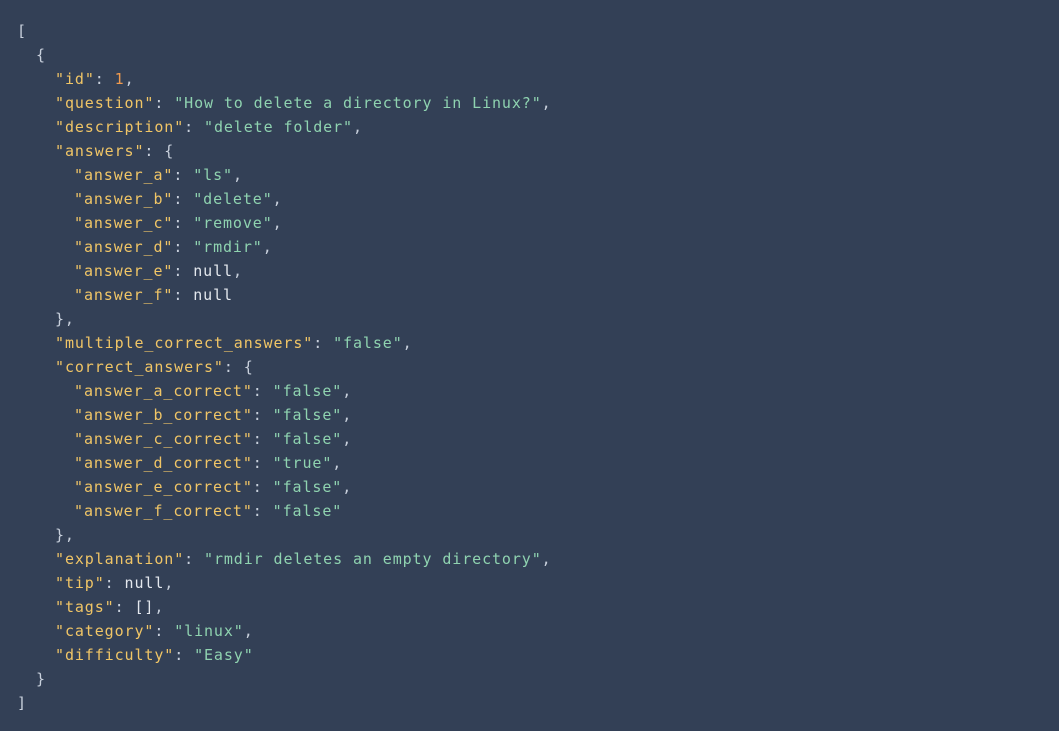  I want to click on code-line-answer-f: "answer_f": null, so click(153, 295).